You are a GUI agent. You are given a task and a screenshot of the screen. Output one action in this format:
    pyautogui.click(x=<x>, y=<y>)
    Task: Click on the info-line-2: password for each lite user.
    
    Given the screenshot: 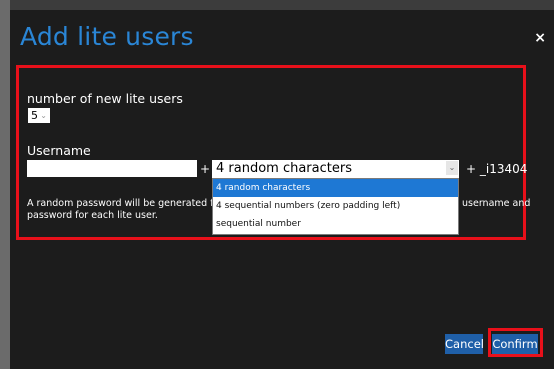 What is the action you would take?
    pyautogui.click(x=92, y=215)
    